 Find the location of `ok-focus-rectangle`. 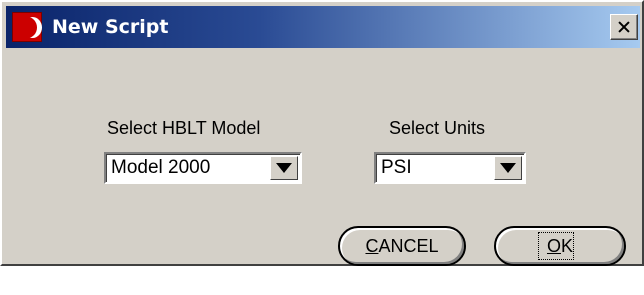

ok-focus-rectangle is located at coordinates (556, 246).